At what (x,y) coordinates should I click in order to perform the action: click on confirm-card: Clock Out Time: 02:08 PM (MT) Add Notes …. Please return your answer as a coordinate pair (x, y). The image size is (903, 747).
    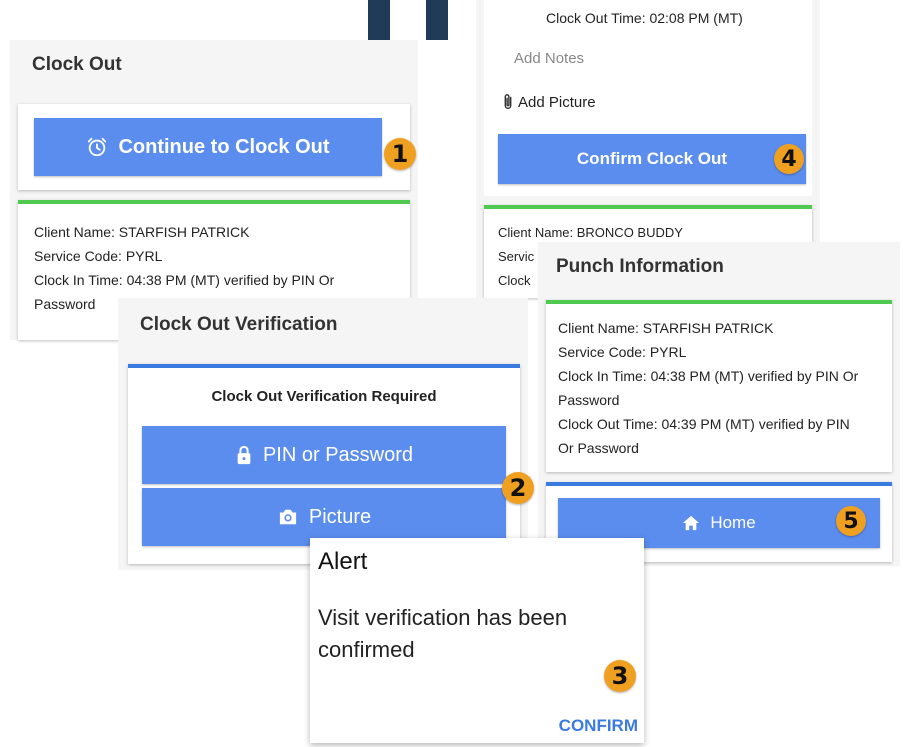
    Looking at the image, I should click on (648, 98).